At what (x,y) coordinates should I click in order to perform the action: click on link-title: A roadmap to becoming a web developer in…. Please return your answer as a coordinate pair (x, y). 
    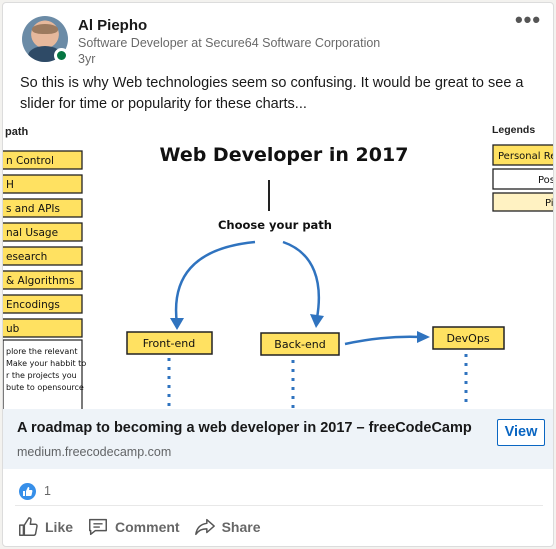
    Looking at the image, I should click on (244, 428).